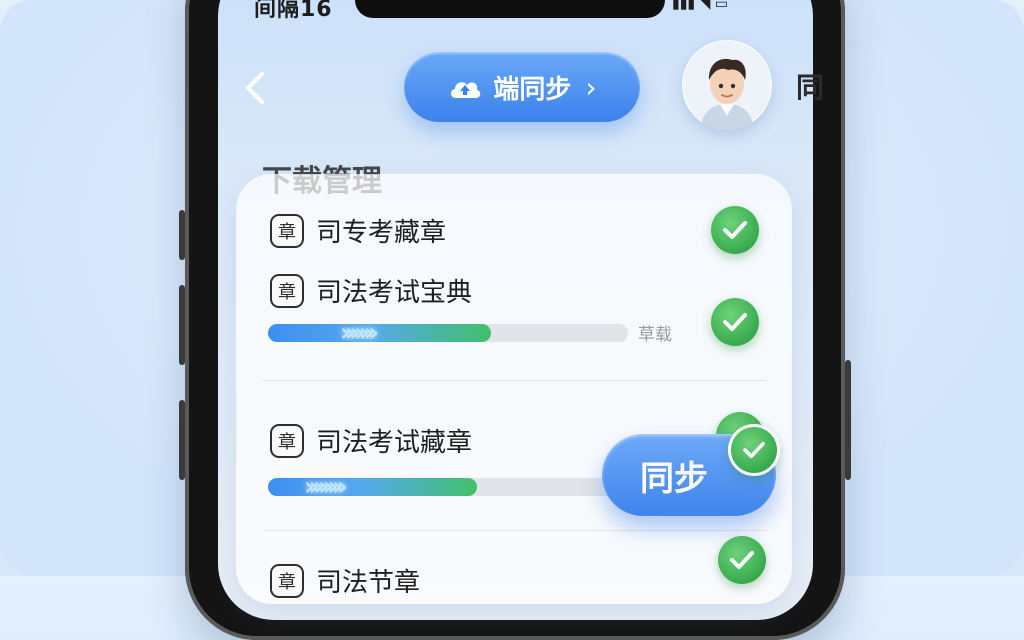 The width and height of the screenshot is (1024, 640). I want to click on volume-down-button, so click(182, 325).